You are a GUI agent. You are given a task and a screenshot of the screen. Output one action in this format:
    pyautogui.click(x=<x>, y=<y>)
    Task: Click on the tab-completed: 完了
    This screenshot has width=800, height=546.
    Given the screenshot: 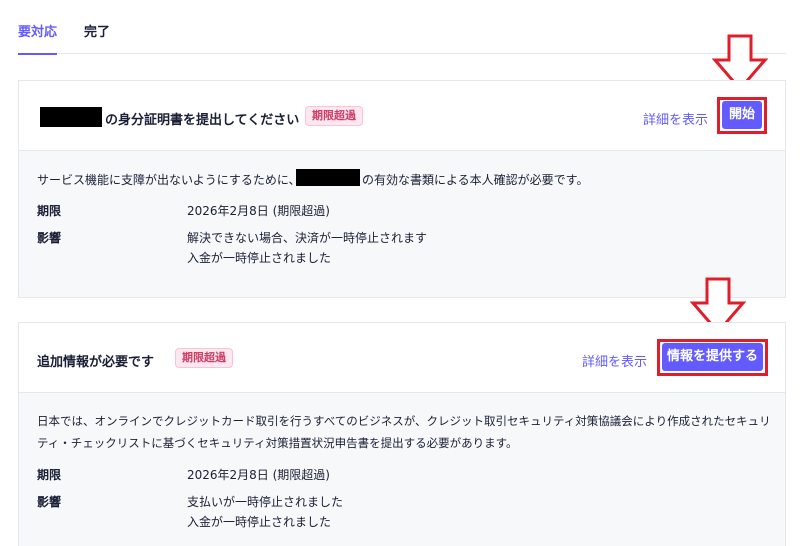 What is the action you would take?
    pyautogui.click(x=97, y=30)
    